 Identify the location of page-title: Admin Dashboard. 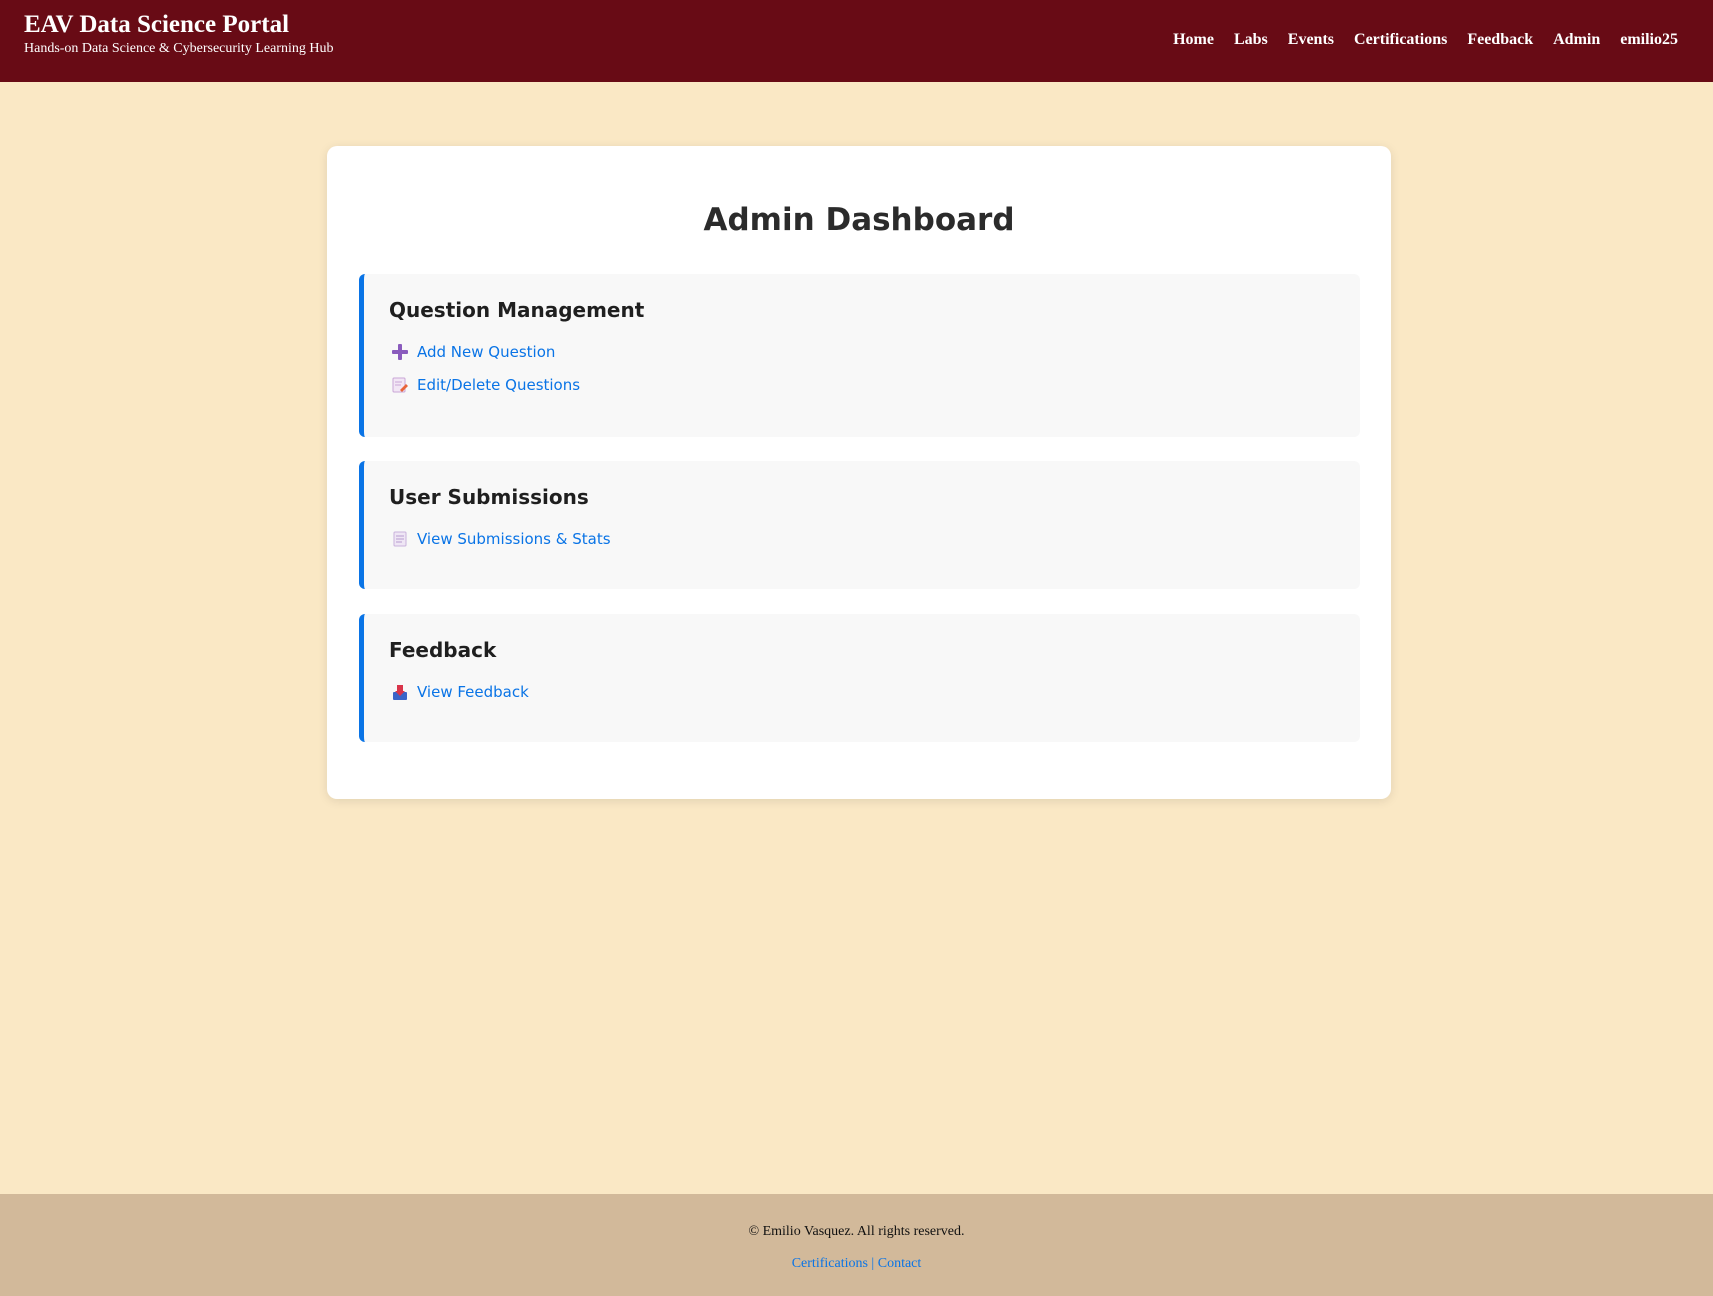
(859, 220).